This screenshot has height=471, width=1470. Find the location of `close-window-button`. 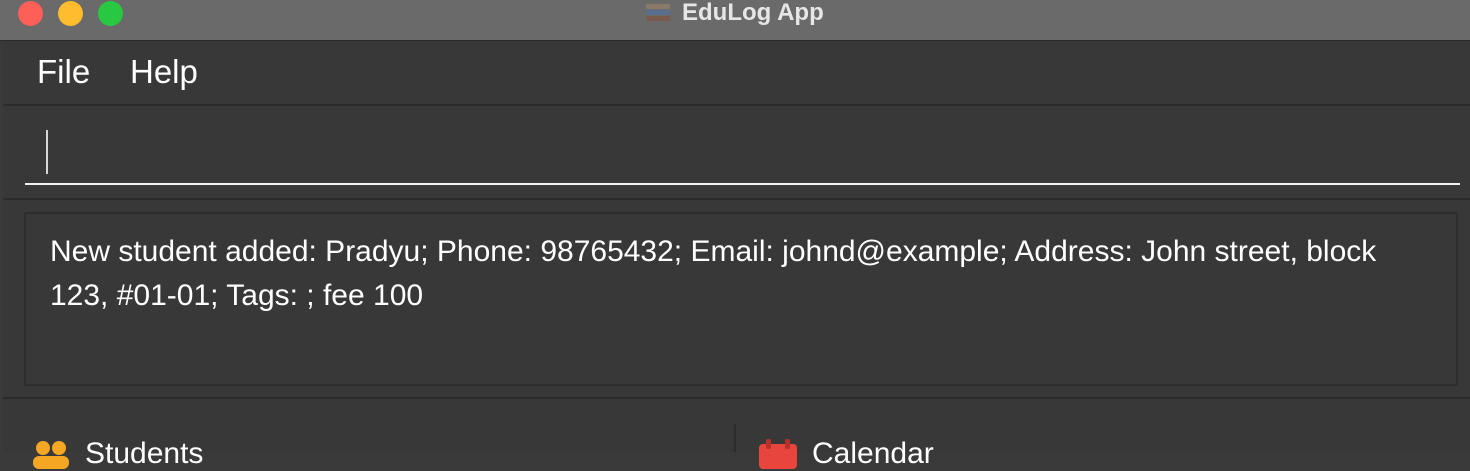

close-window-button is located at coordinates (30, 13).